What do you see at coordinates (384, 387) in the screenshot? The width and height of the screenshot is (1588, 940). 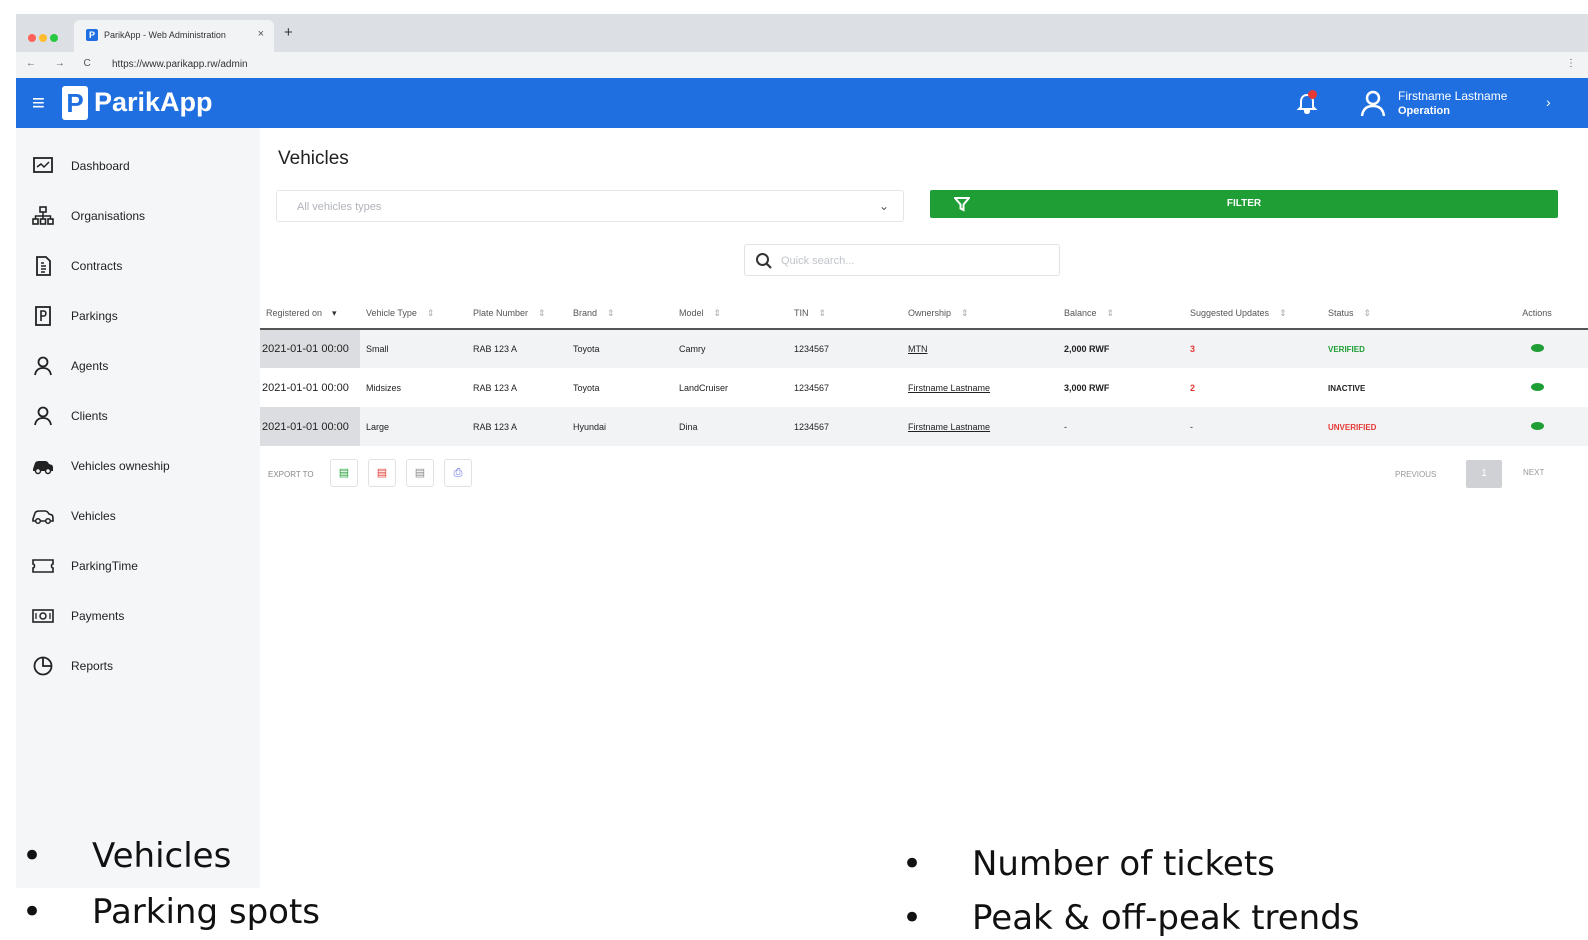 I see `cell-vehicle-type: Midsizes` at bounding box center [384, 387].